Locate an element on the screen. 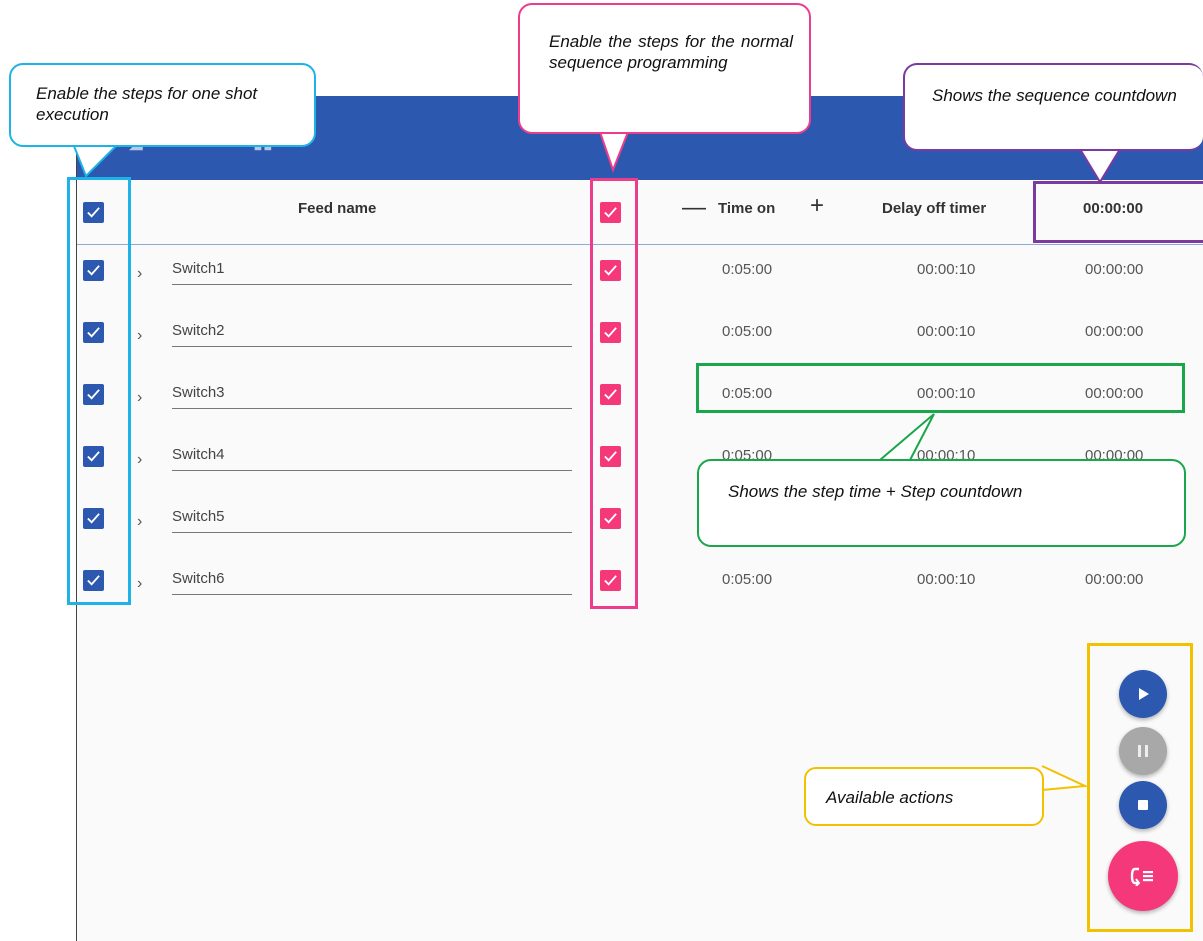  header-time-on: Time on is located at coordinates (747, 208).